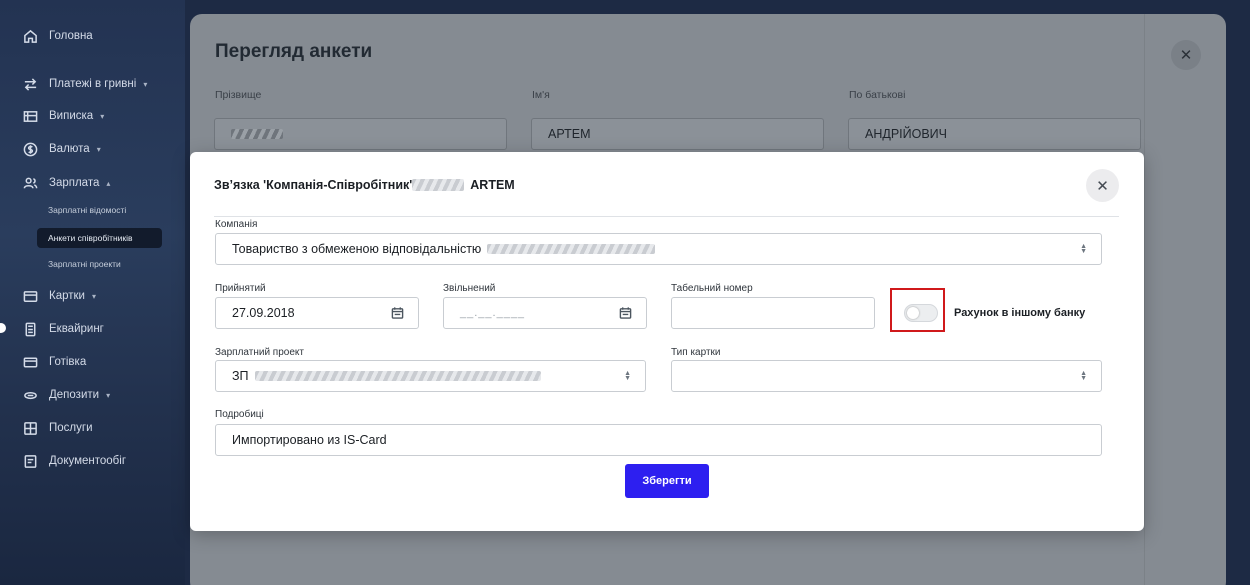 This screenshot has width=1250, height=585. I want to click on cash-icon, so click(30, 362).